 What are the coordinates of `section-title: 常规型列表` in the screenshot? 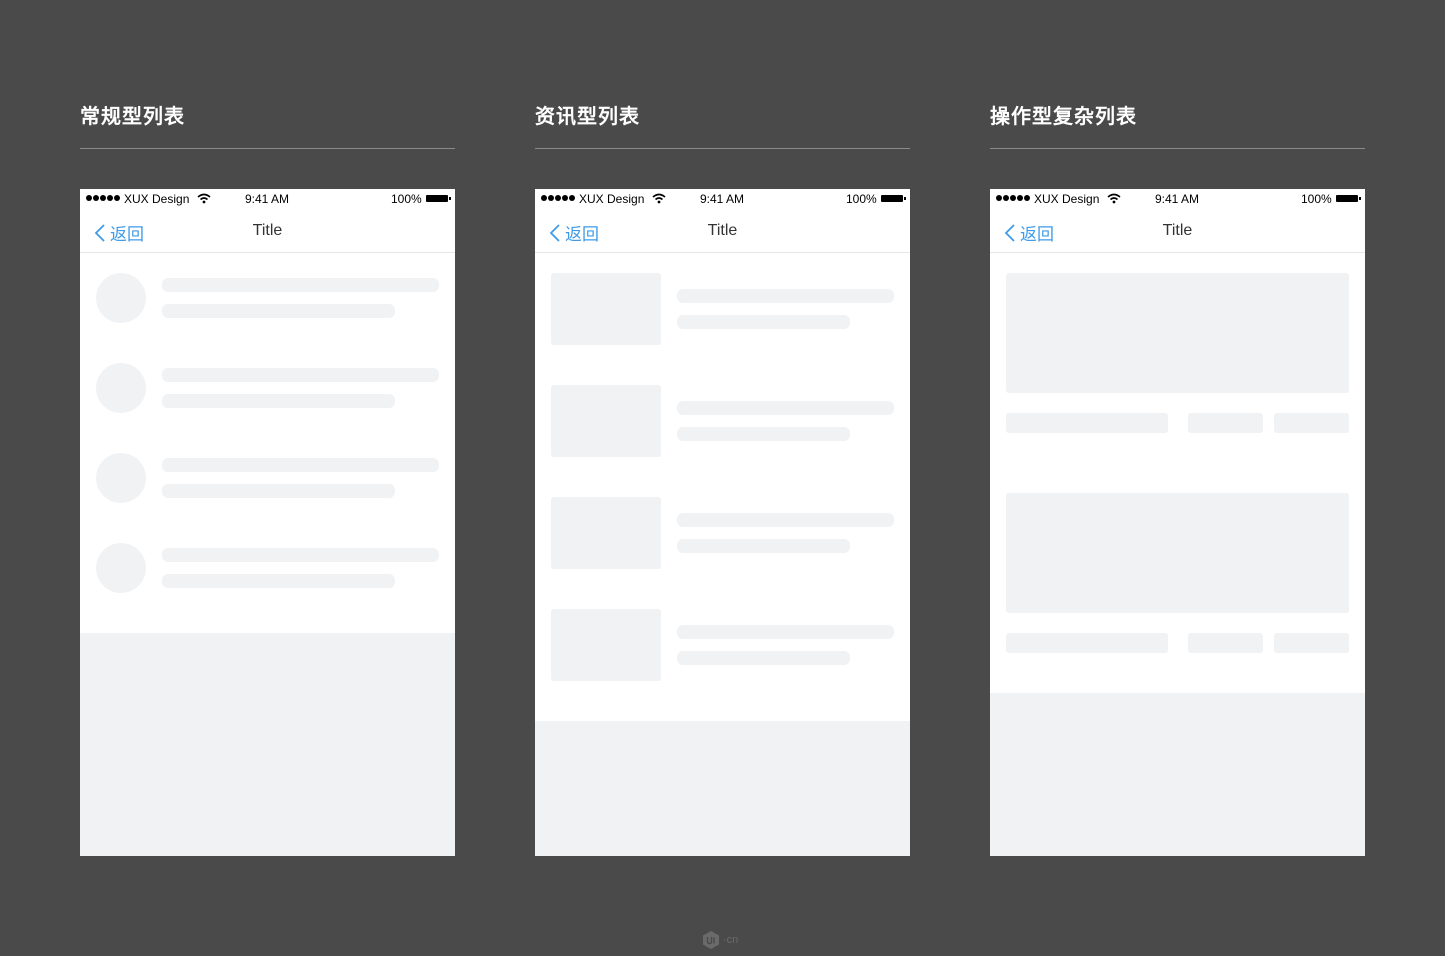 It's located at (132, 116).